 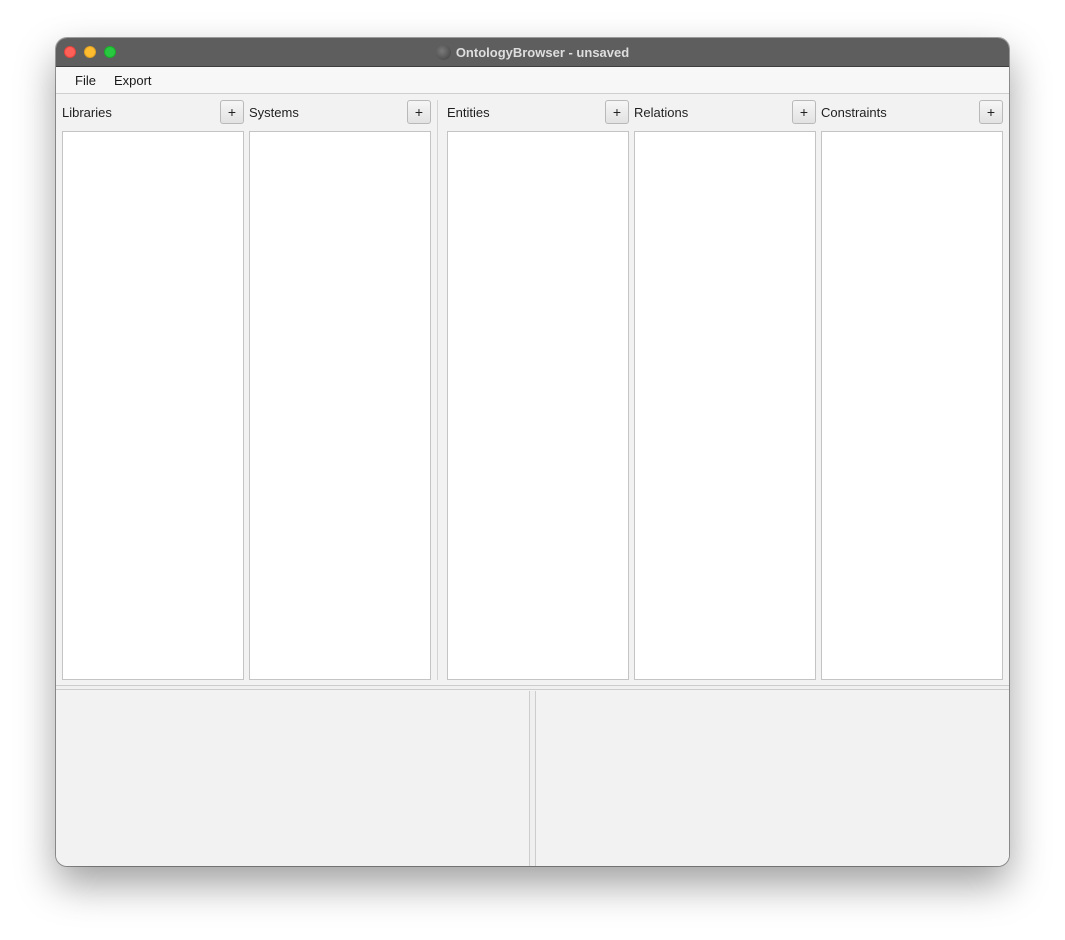 What do you see at coordinates (725, 113) in the screenshot?
I see `relations-header: Relations +` at bounding box center [725, 113].